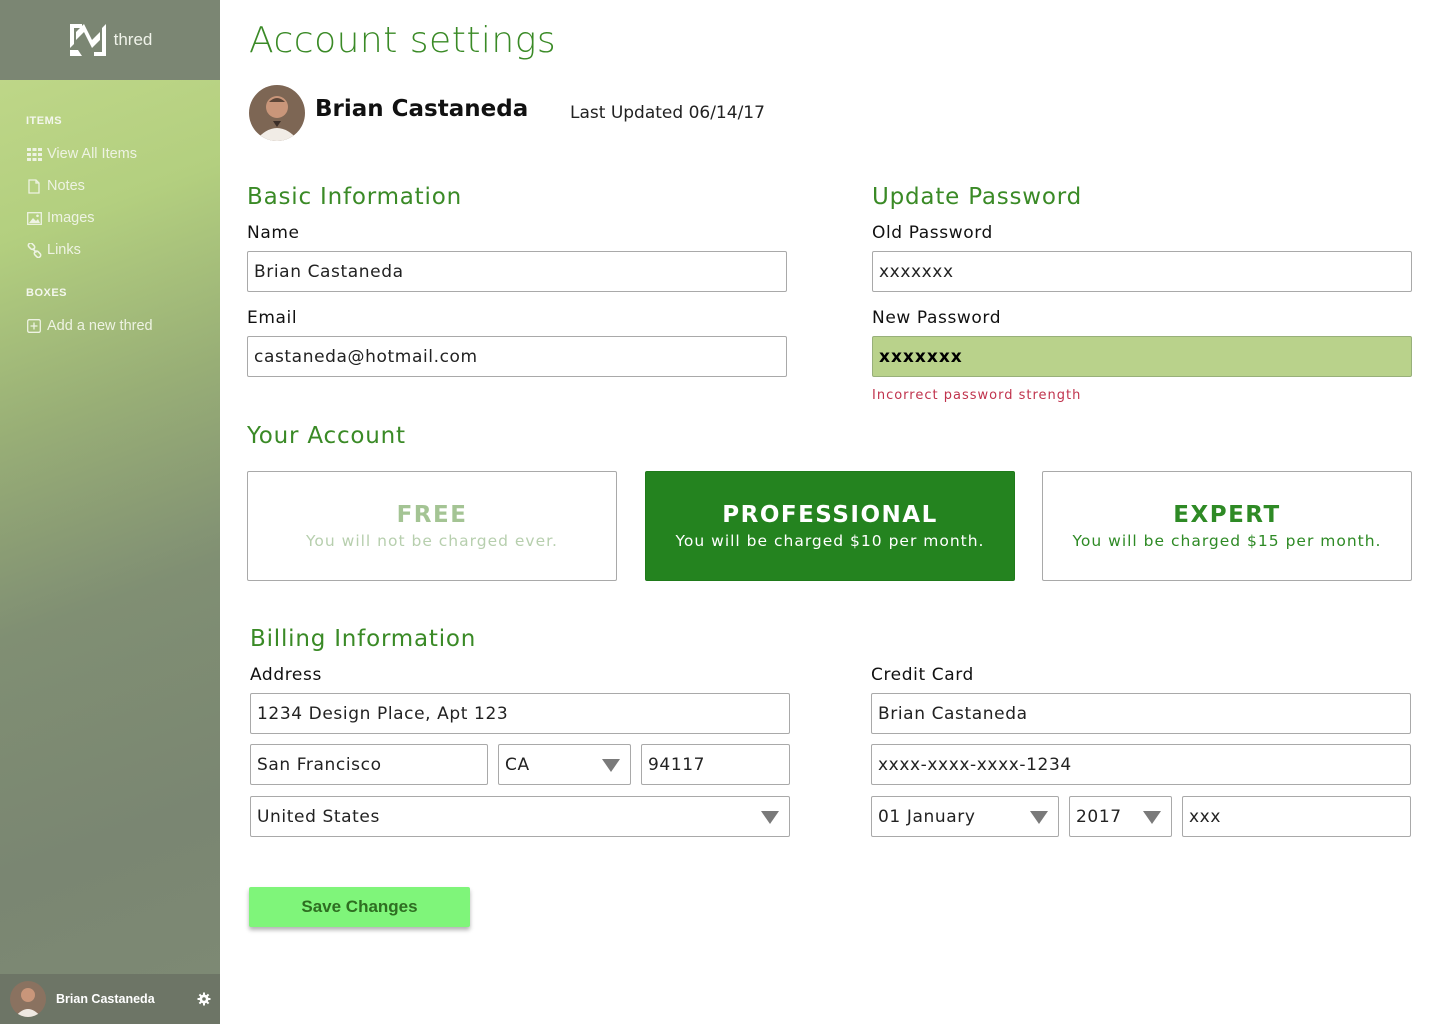 Image resolution: width=1440 pixels, height=1024 pixels. I want to click on expiry-month-value: 01 January, so click(927, 816).